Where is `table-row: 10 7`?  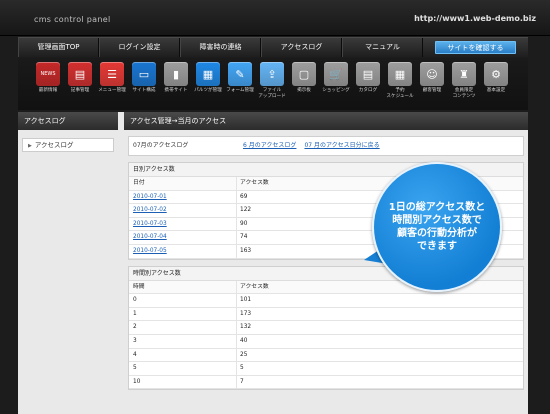 table-row: 10 7 is located at coordinates (326, 382).